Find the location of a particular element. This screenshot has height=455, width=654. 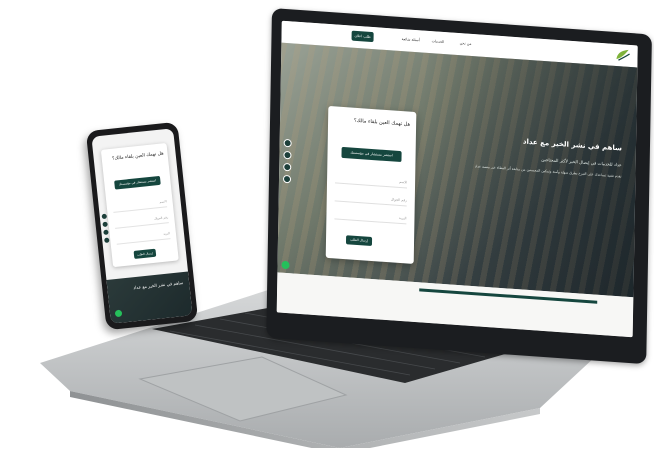

phone-email-field: البريد is located at coordinates (143, 237).